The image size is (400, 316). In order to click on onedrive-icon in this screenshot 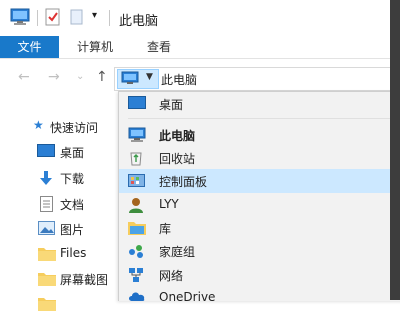, I will do `click(136, 298)`.